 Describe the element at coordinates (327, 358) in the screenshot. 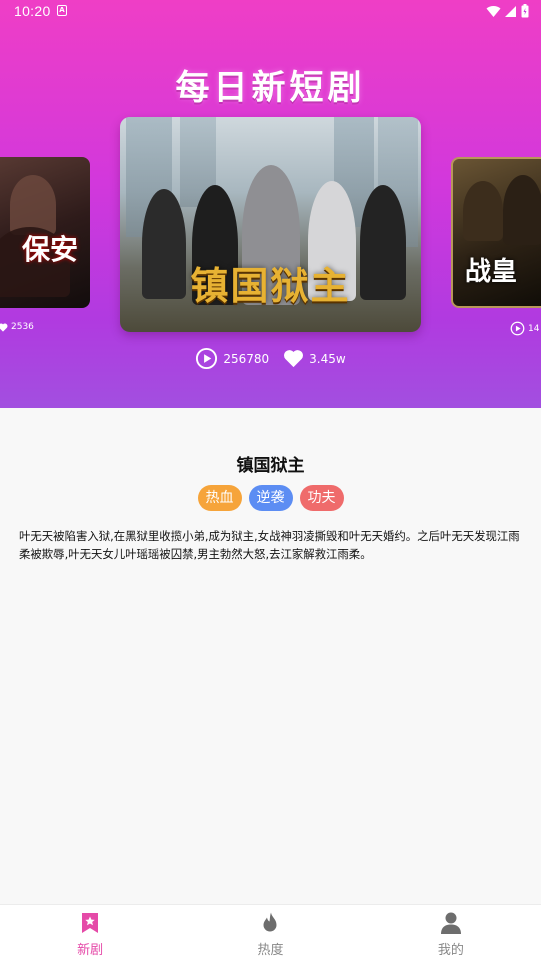

I see `like-count: 3.45w` at that location.